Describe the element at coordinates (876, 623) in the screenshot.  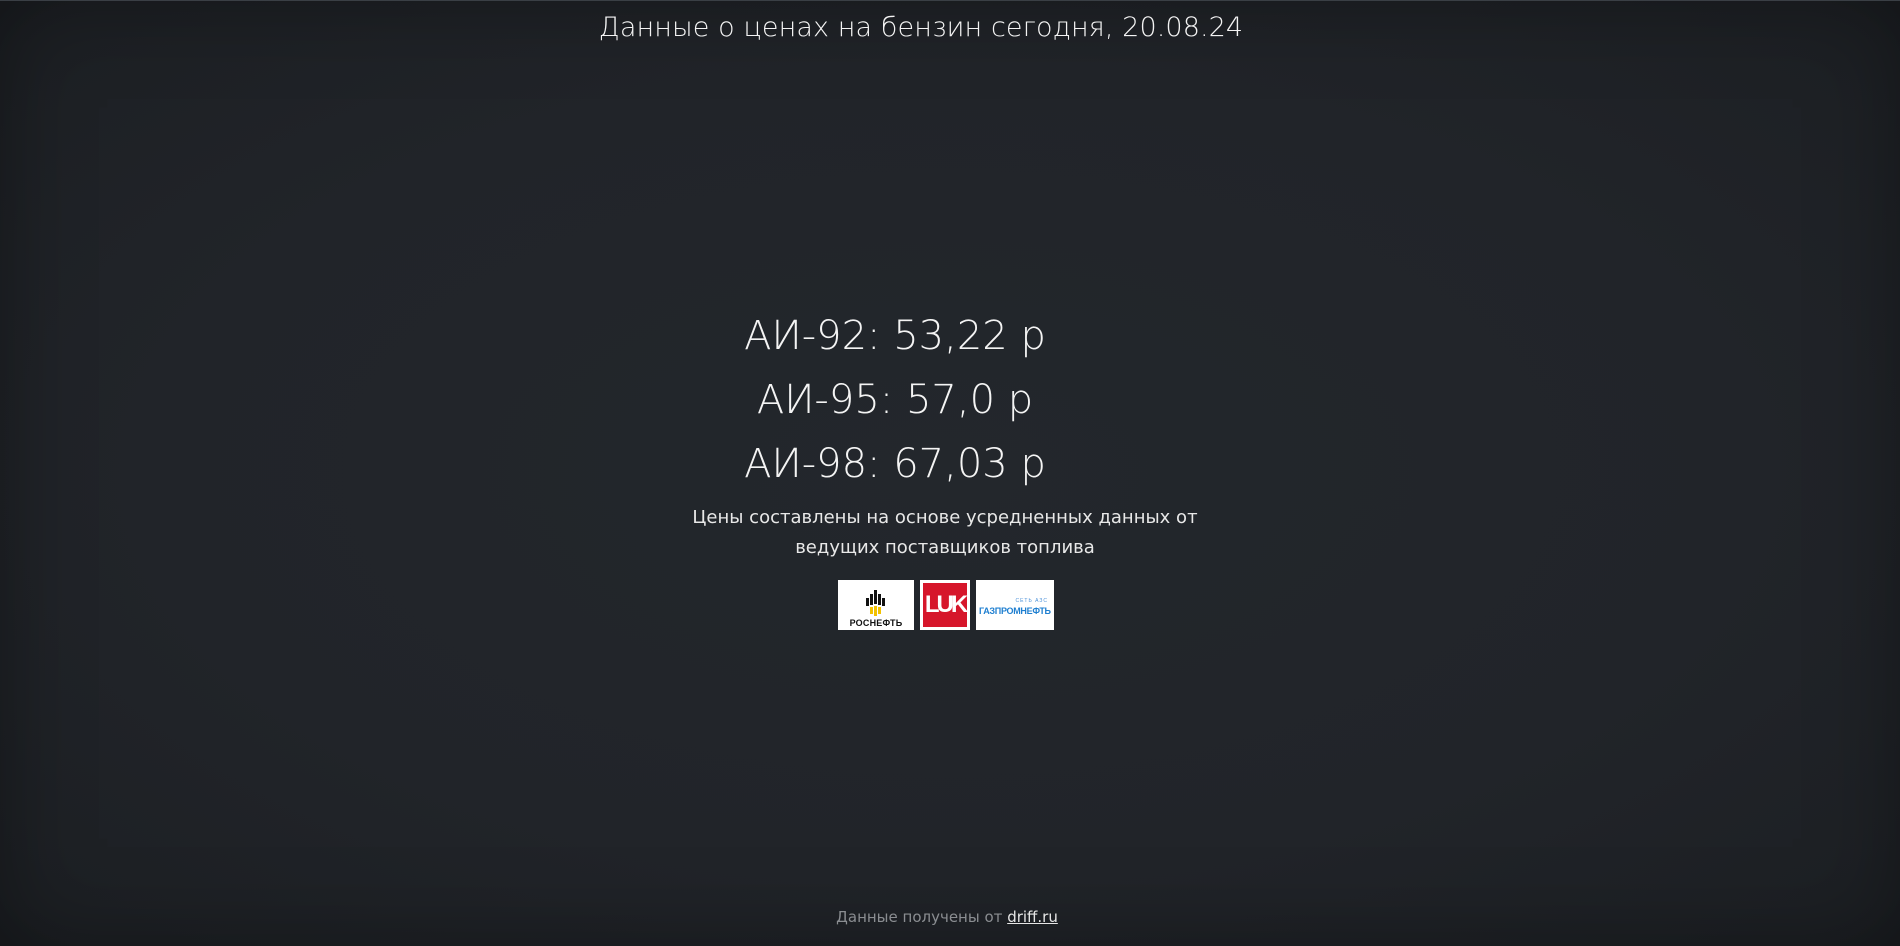
I see `rosneft-name: РОСНЕФТЬ` at that location.